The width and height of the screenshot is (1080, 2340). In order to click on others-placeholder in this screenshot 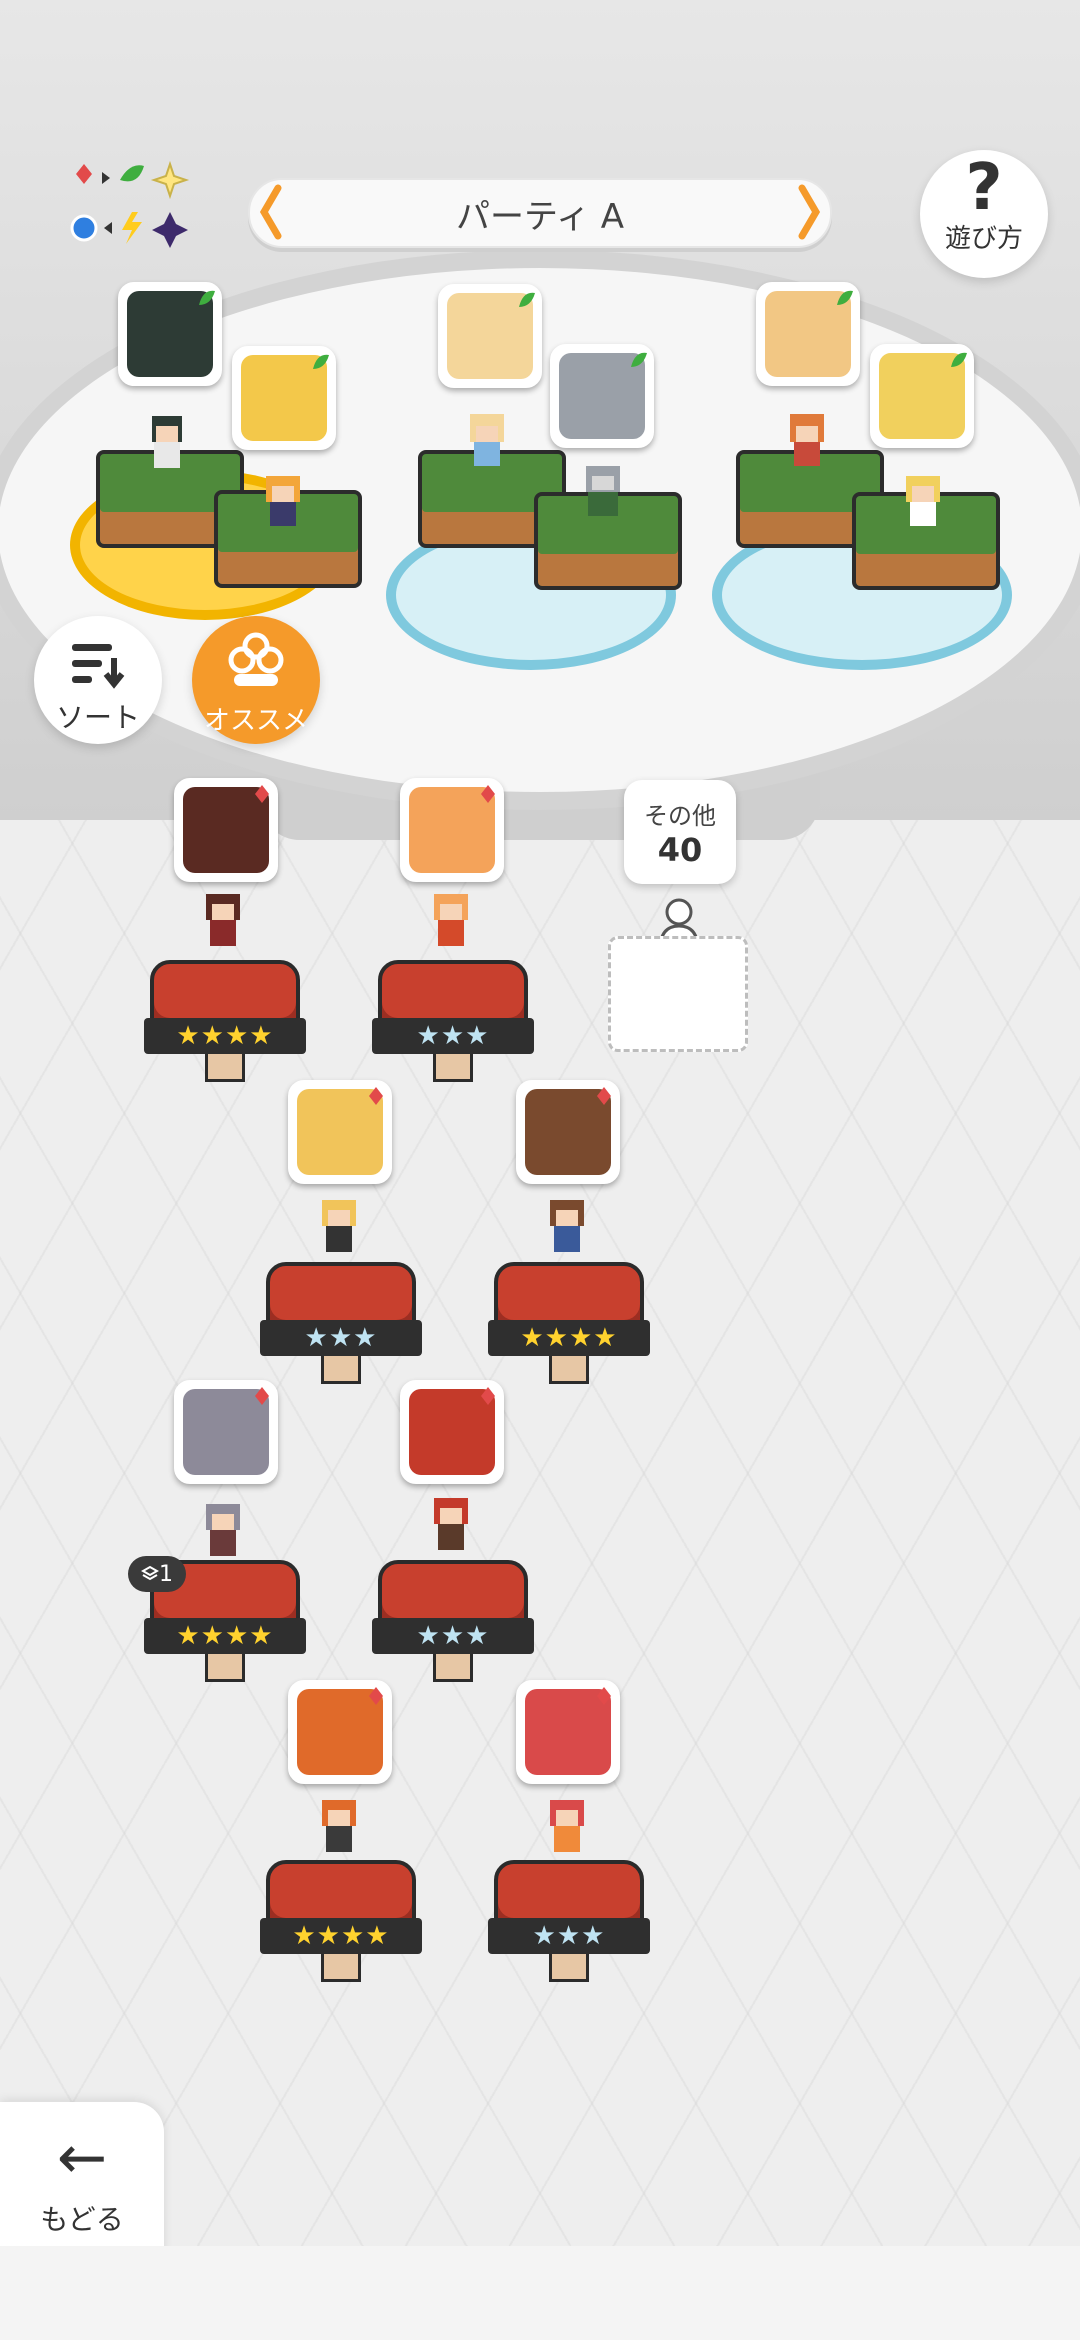, I will do `click(678, 976)`.